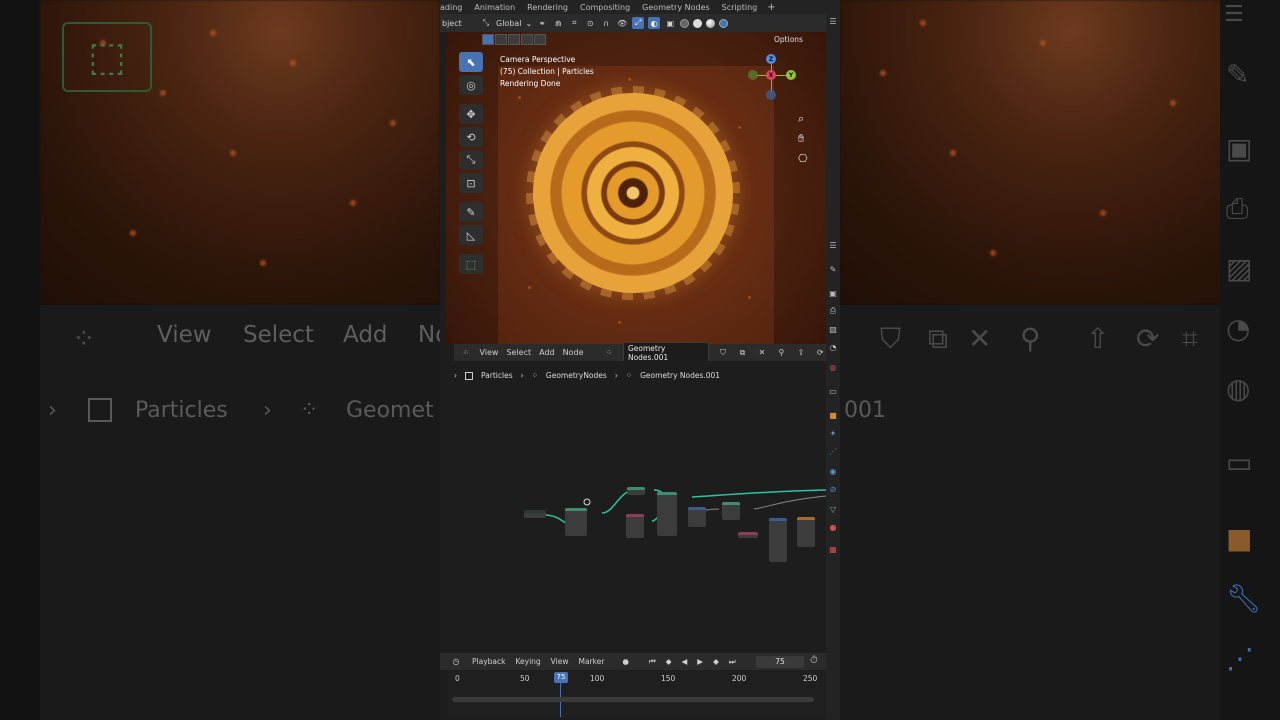 The width and height of the screenshot is (1280, 720). I want to click on render-props-icon: ▣, so click(833, 293).